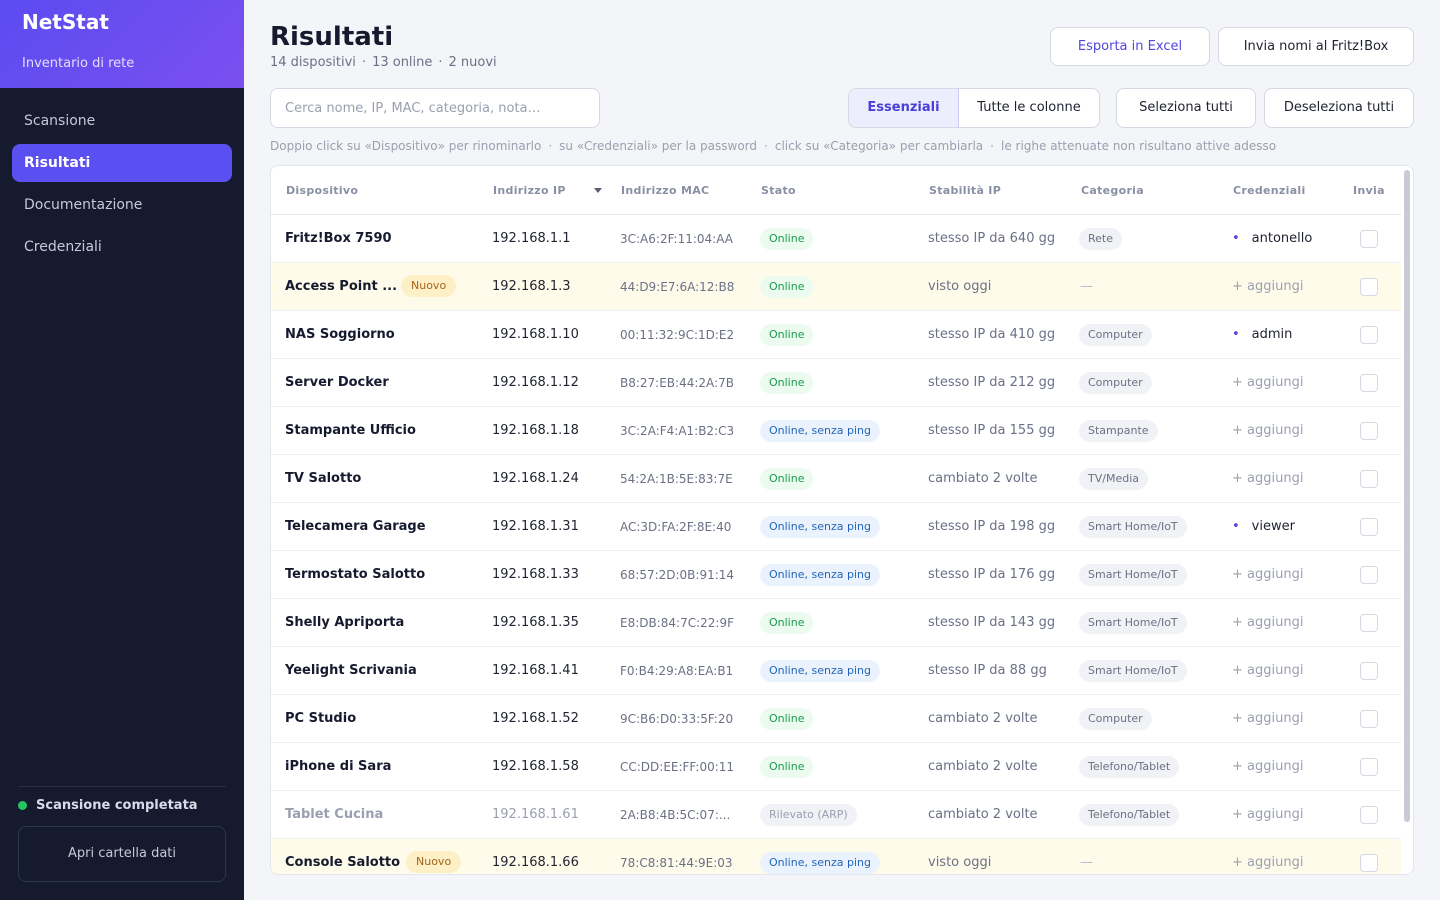  I want to click on column-header-ip: Indirizzo IP, so click(529, 190).